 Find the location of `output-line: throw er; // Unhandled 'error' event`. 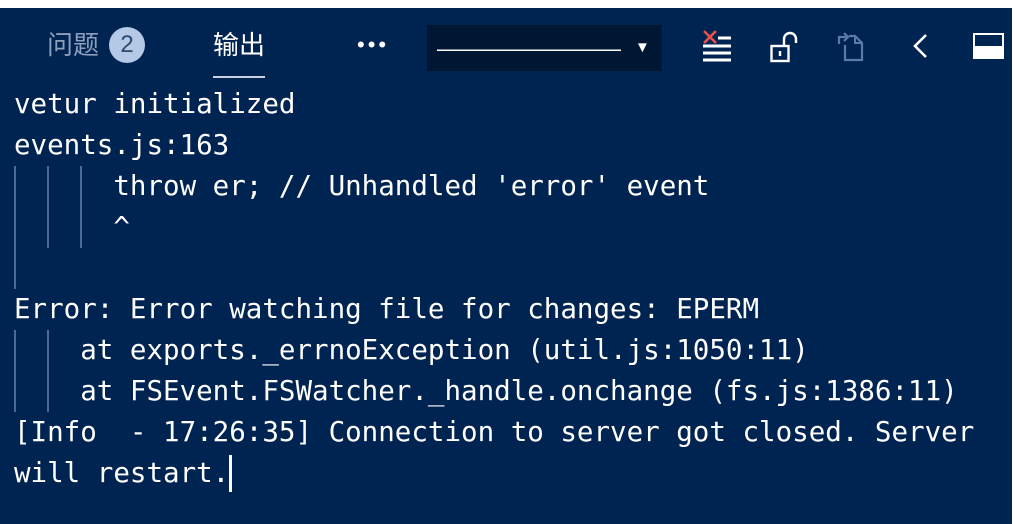

output-line: throw er; // Unhandled 'error' event is located at coordinates (506, 186).